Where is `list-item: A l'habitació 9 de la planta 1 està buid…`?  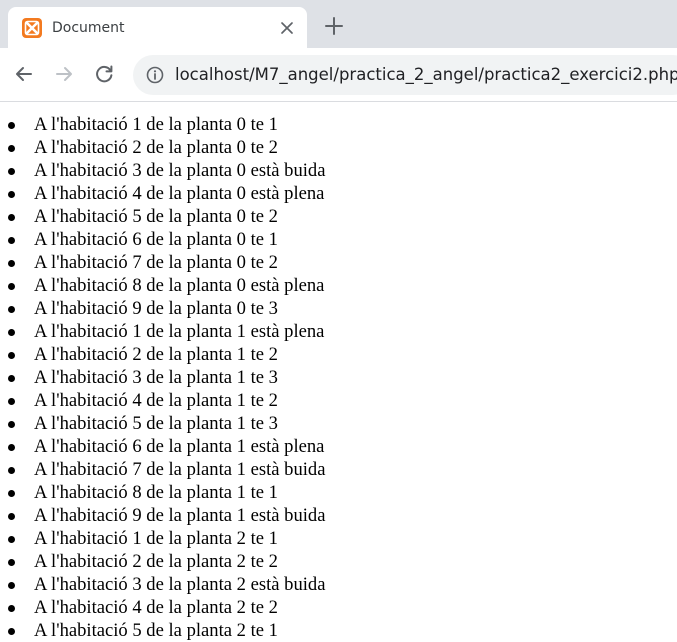
list-item: A l'habitació 9 de la planta 1 està buid… is located at coordinates (162, 515).